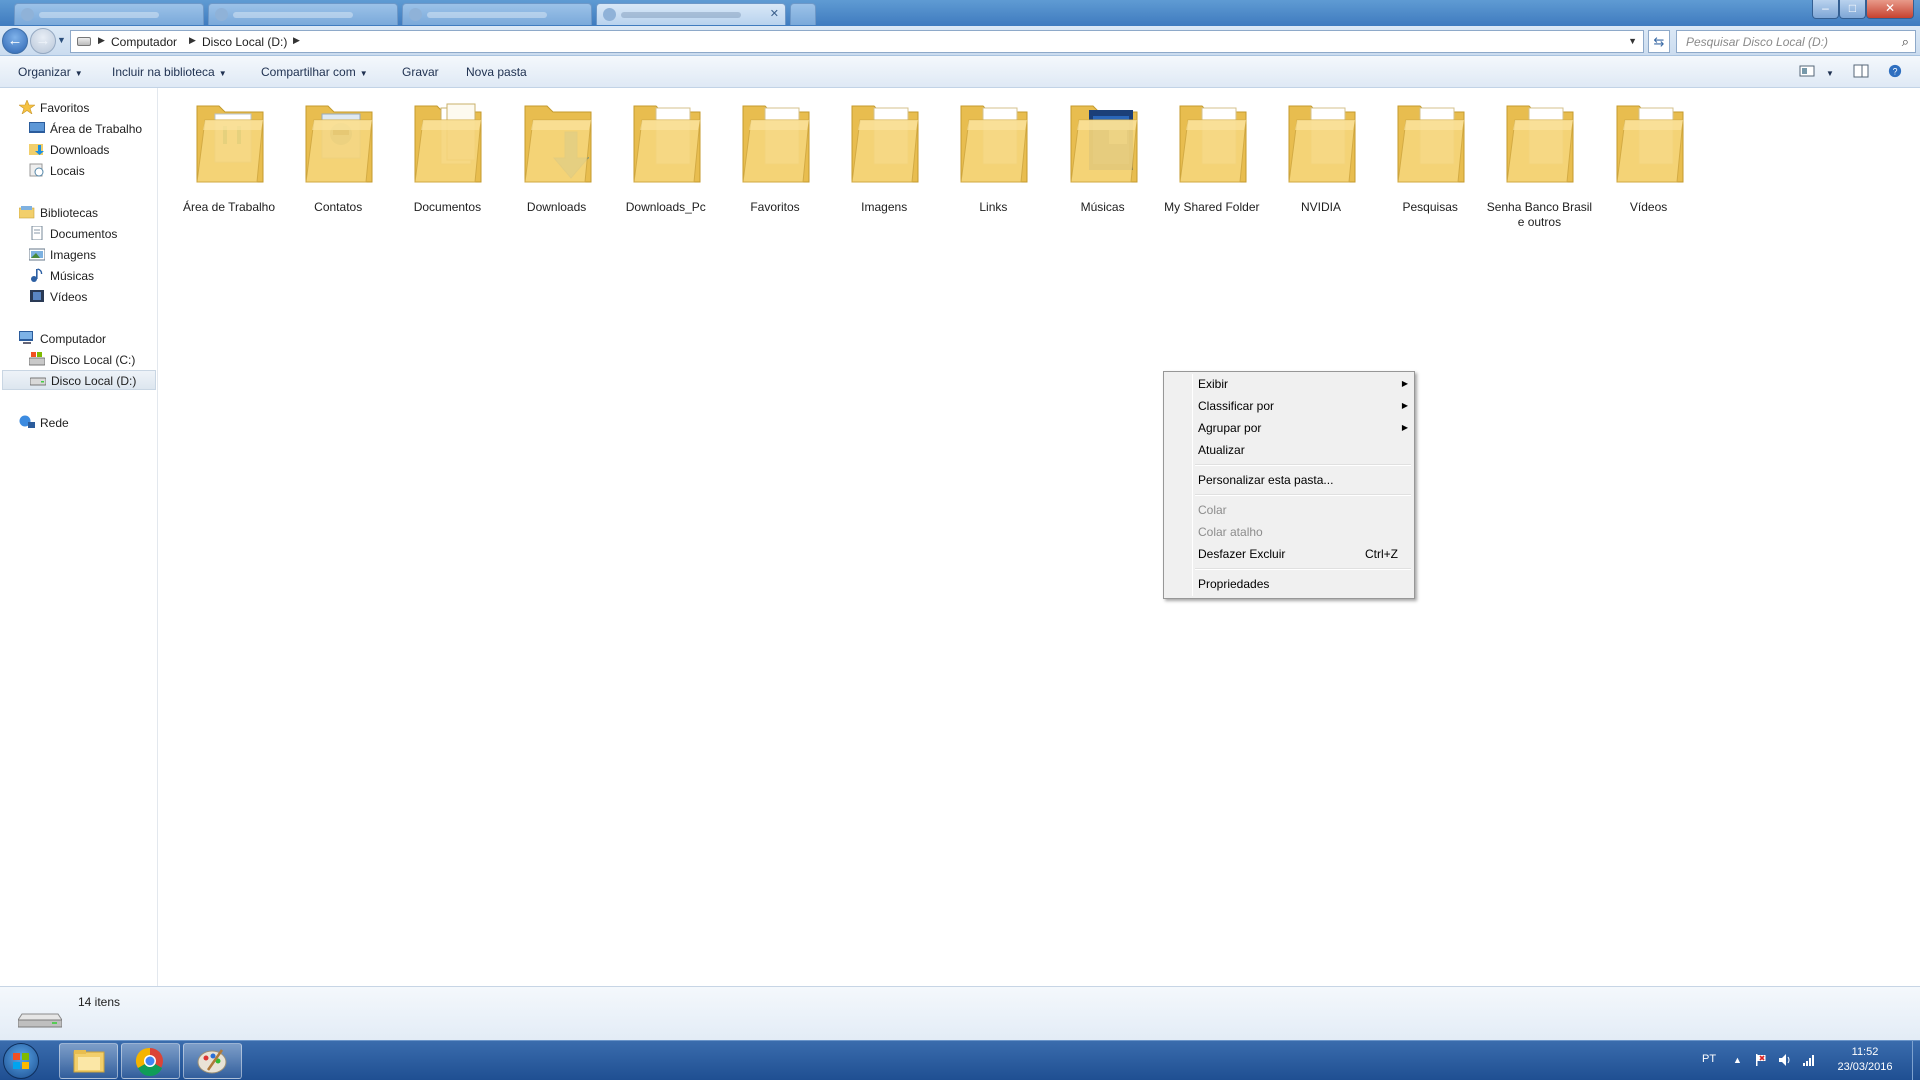  I want to click on new-folder-button: Nova pasta, so click(496, 72).